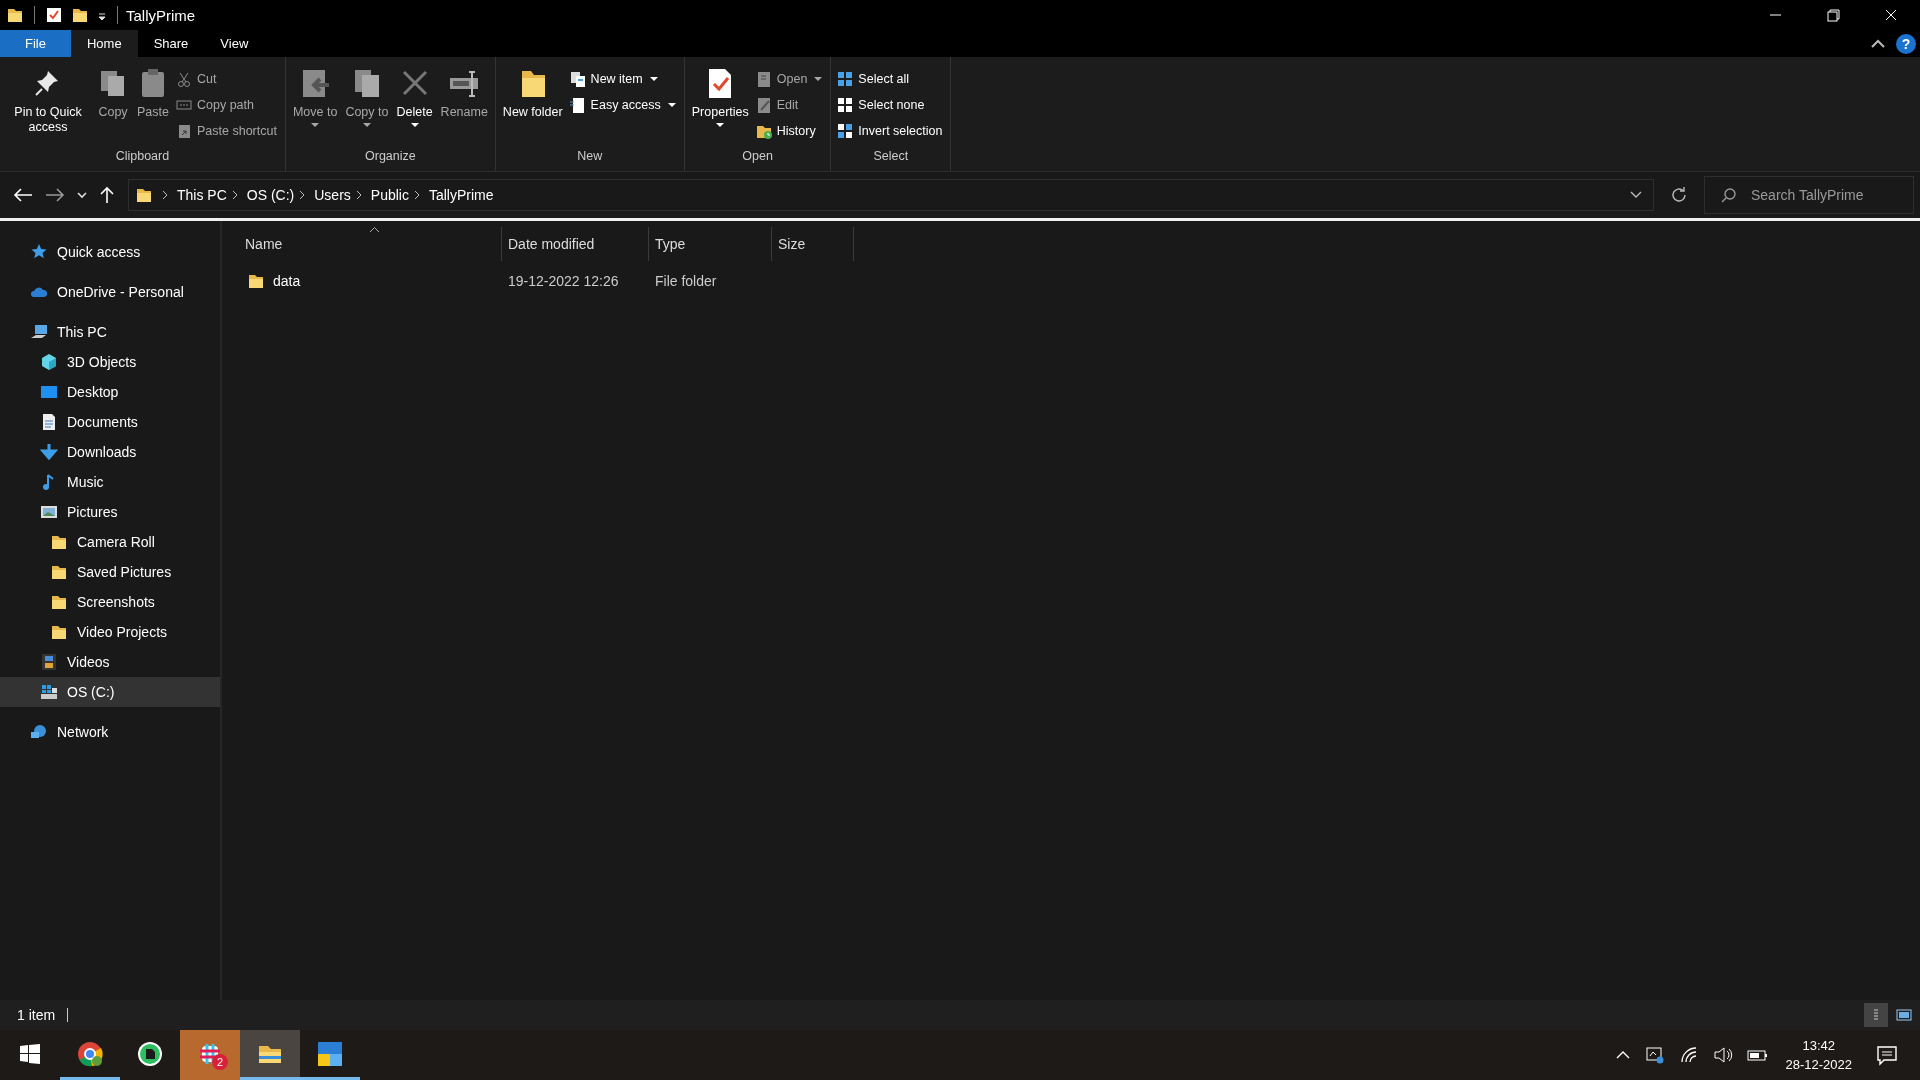 The height and width of the screenshot is (1080, 1920). What do you see at coordinates (763, 79) in the screenshot?
I see `open-icon` at bounding box center [763, 79].